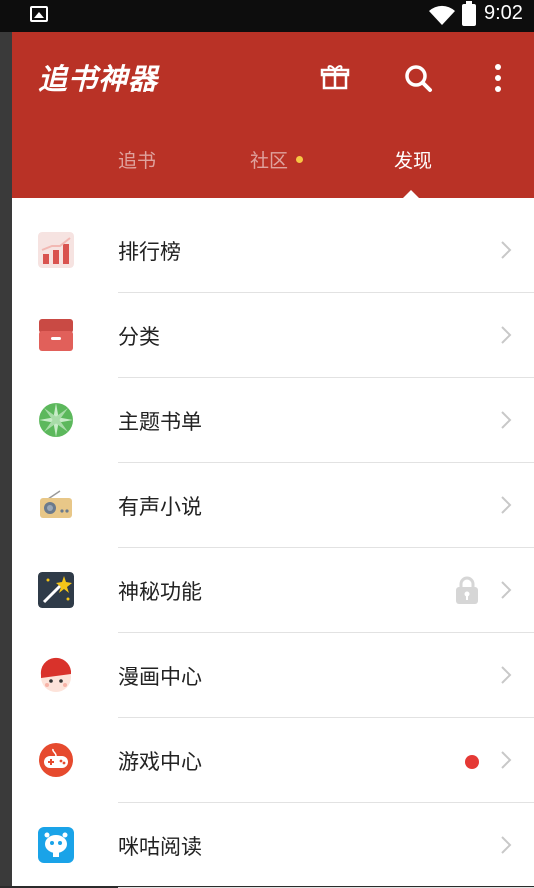 This screenshot has width=534, height=888. What do you see at coordinates (160, 762) in the screenshot?
I see `list-item-label: 游戏中心` at bounding box center [160, 762].